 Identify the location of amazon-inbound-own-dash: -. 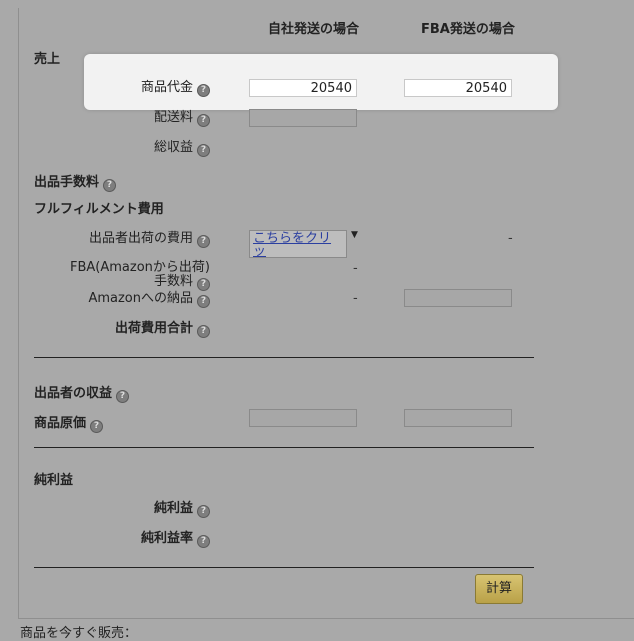
(355, 298).